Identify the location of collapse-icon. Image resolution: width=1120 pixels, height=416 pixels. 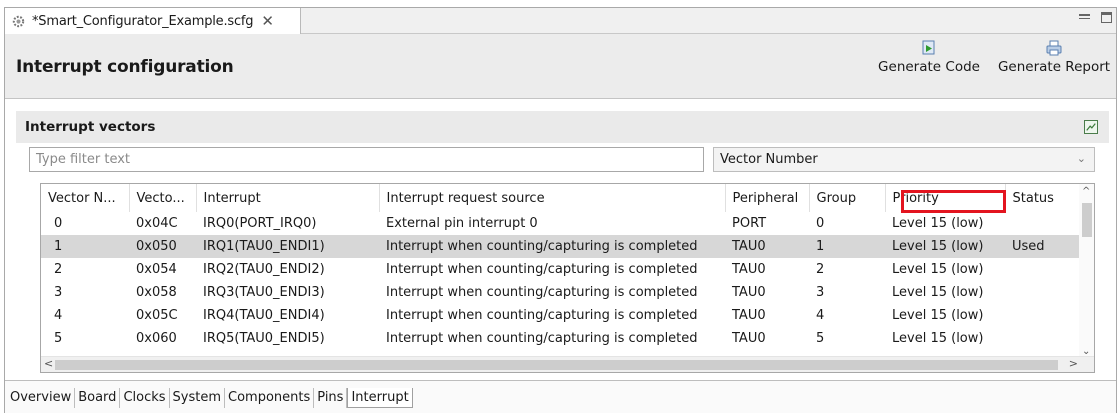
(1091, 127).